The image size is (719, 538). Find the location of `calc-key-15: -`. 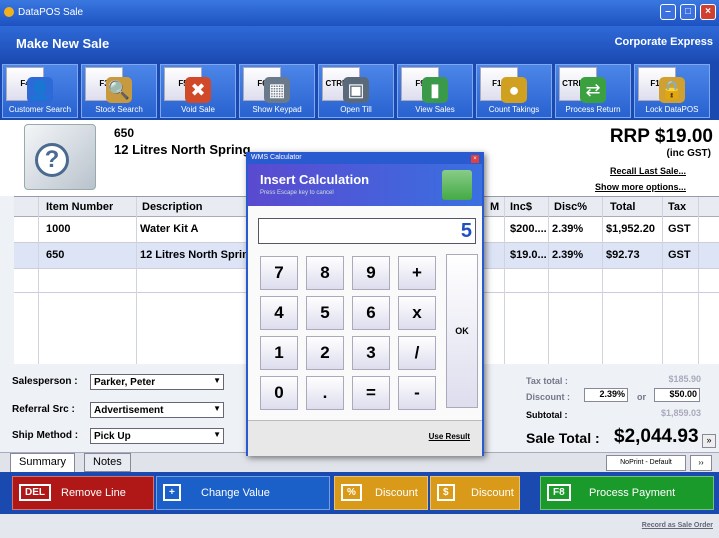

calc-key-15: - is located at coordinates (417, 393).